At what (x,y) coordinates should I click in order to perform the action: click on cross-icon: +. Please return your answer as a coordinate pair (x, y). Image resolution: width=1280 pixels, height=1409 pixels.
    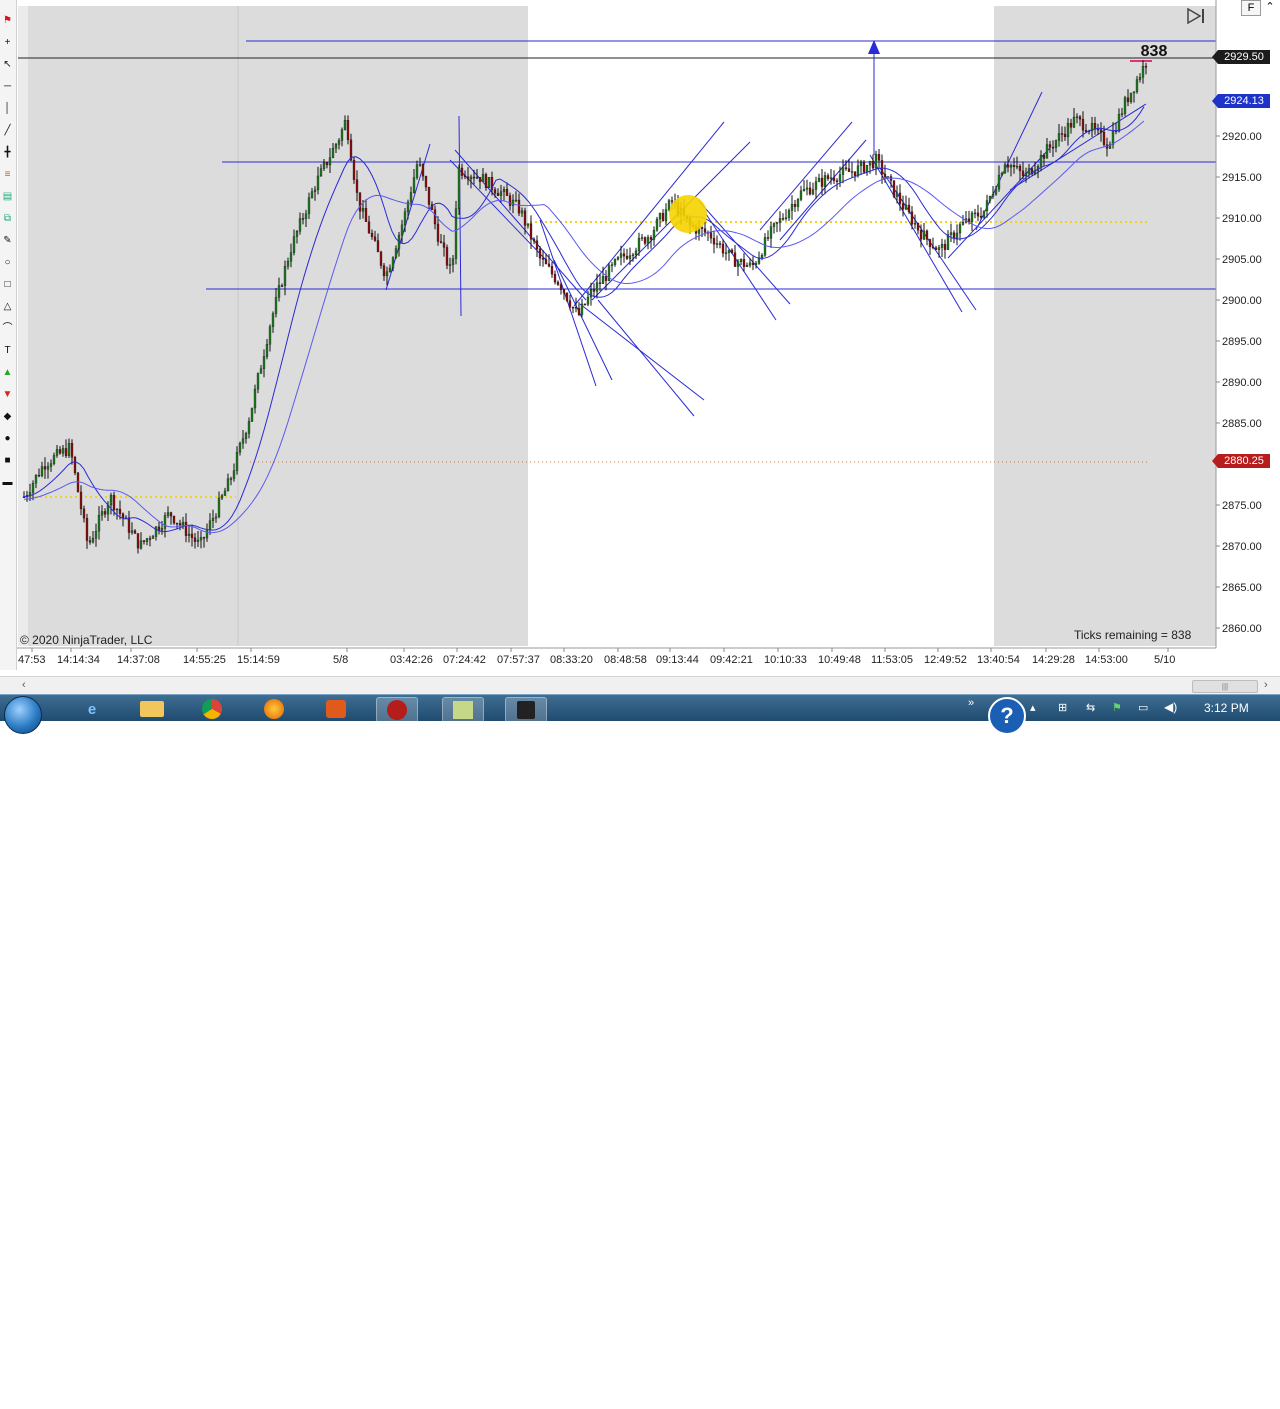
    Looking at the image, I should click on (7, 42).